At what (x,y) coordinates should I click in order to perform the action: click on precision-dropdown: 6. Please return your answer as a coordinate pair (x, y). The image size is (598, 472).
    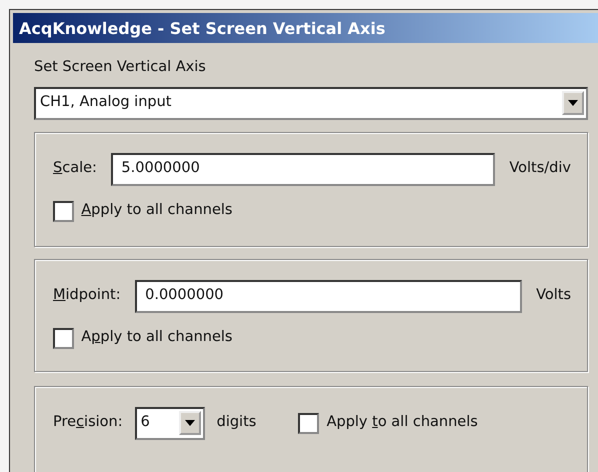
    Looking at the image, I should click on (169, 423).